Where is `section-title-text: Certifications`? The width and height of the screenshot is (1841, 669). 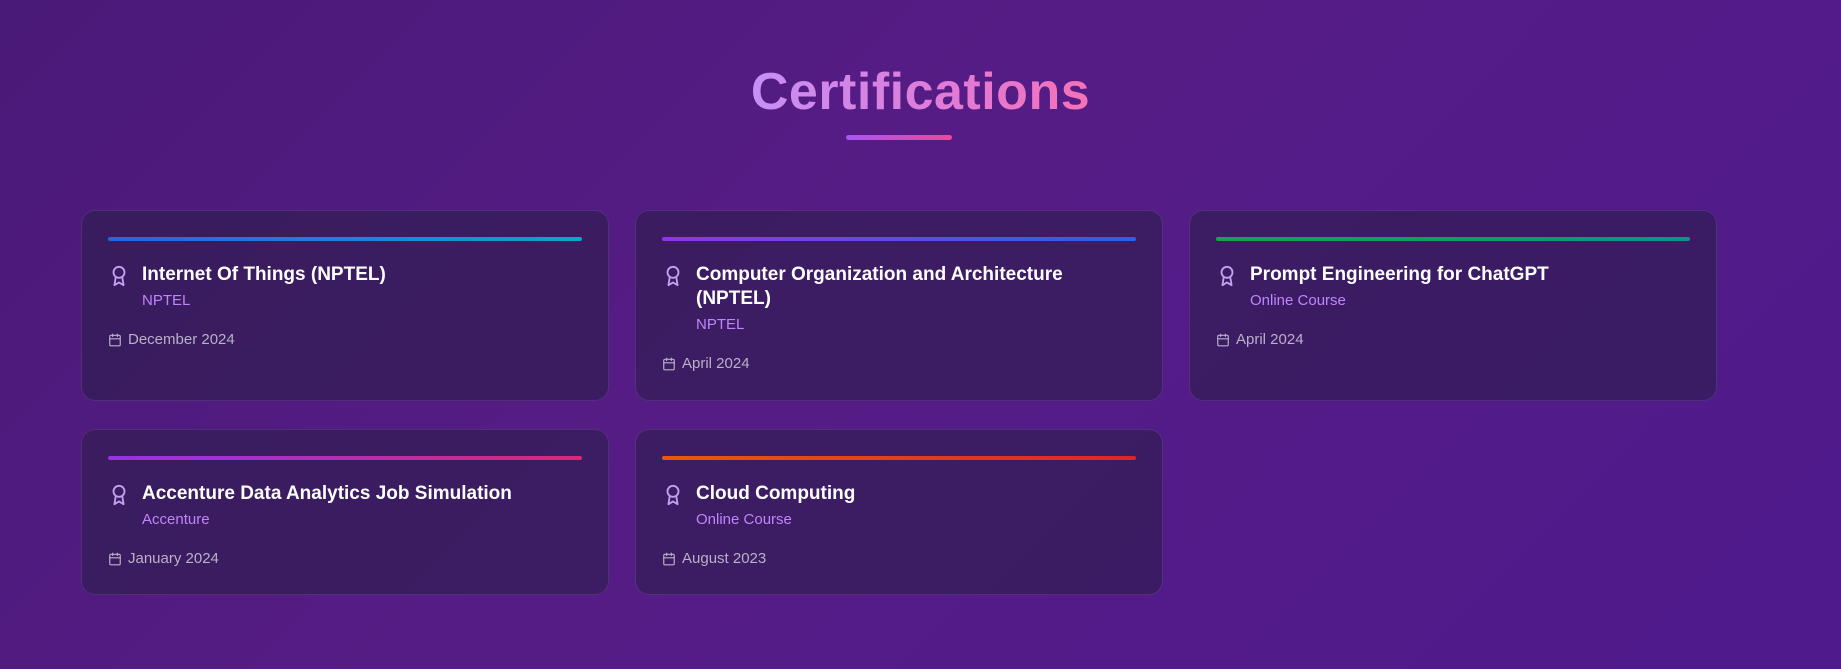
section-title-text: Certifications is located at coordinates (920, 92).